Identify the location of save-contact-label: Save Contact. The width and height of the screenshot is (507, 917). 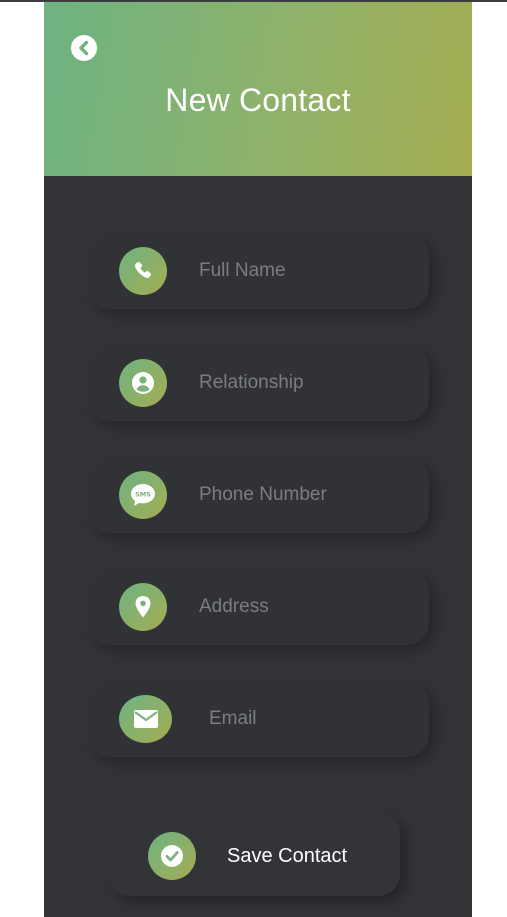
(287, 856).